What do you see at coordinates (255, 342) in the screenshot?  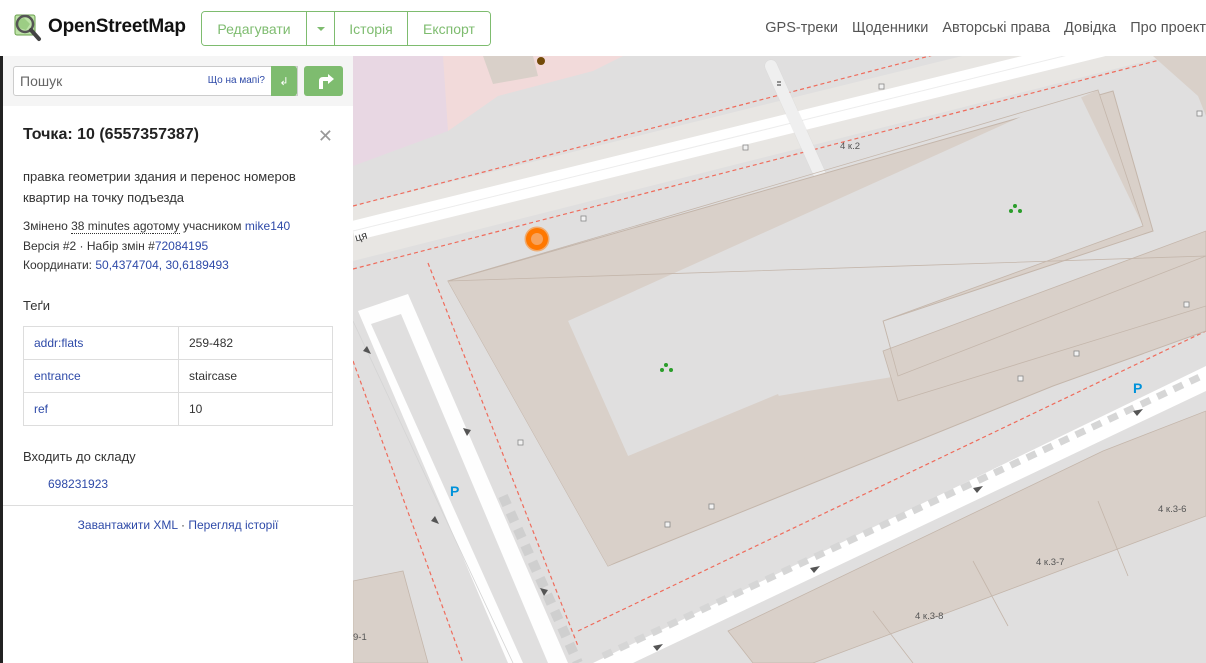 I see `tag-value: 259-482` at bounding box center [255, 342].